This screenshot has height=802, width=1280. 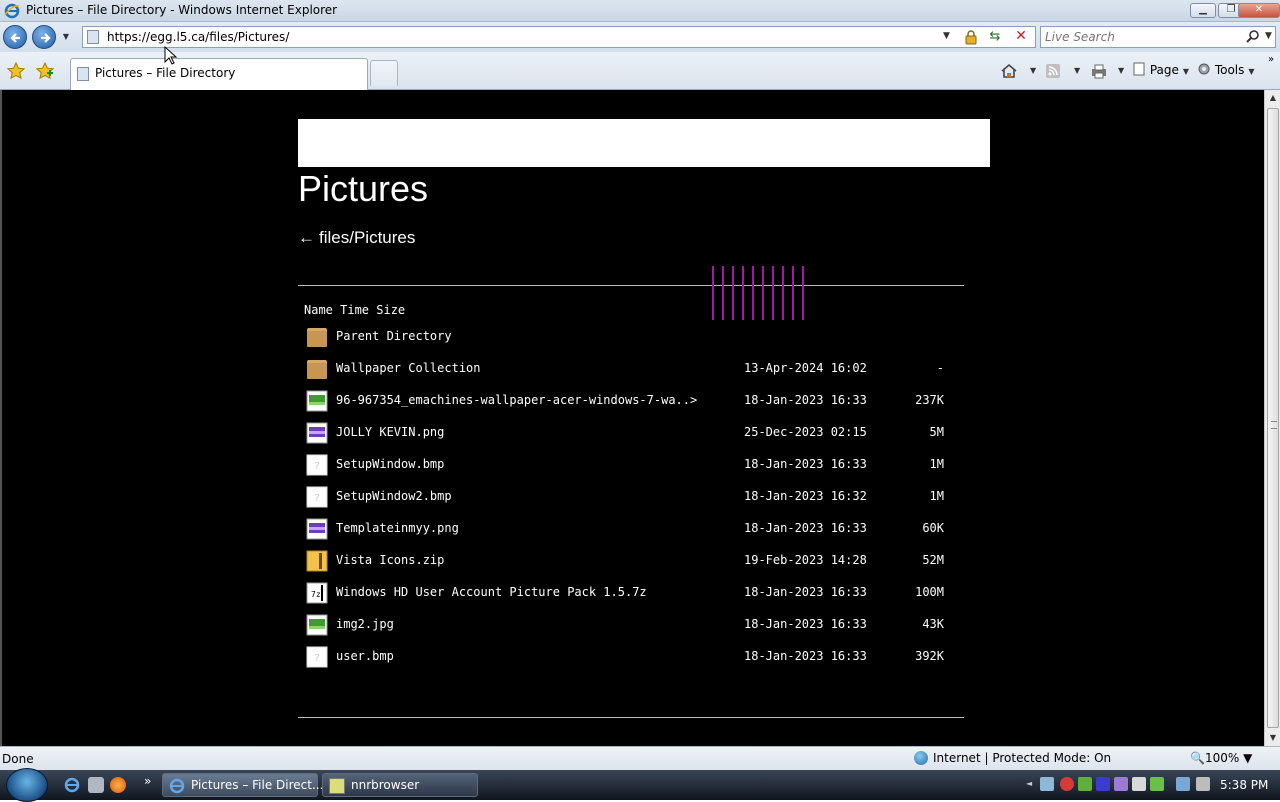 What do you see at coordinates (921, 758) in the screenshot?
I see `globe-icon` at bounding box center [921, 758].